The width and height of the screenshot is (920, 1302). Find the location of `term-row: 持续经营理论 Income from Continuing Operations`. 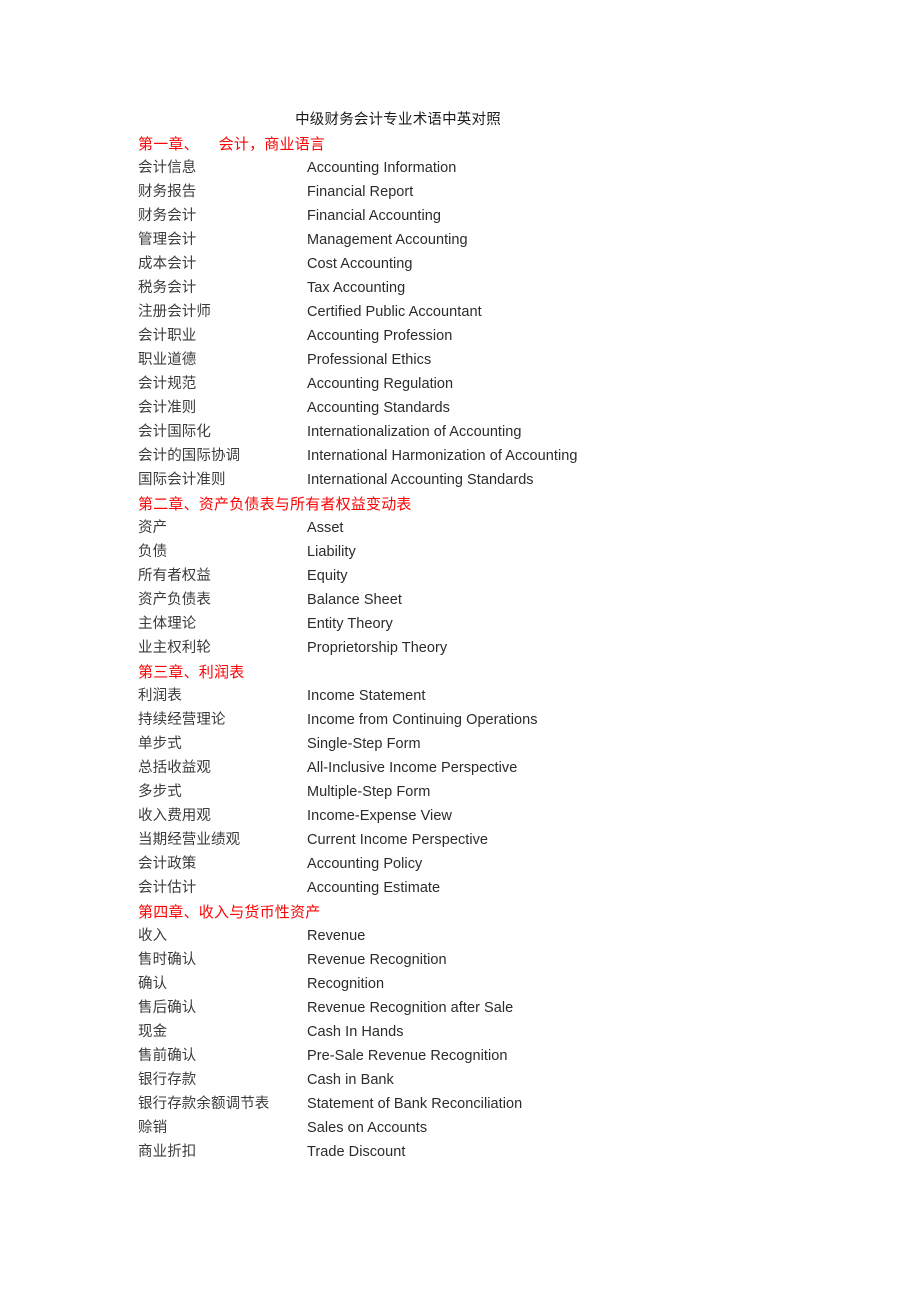

term-row: 持续经营理论 Income from Continuing Operations is located at coordinates (499, 720).